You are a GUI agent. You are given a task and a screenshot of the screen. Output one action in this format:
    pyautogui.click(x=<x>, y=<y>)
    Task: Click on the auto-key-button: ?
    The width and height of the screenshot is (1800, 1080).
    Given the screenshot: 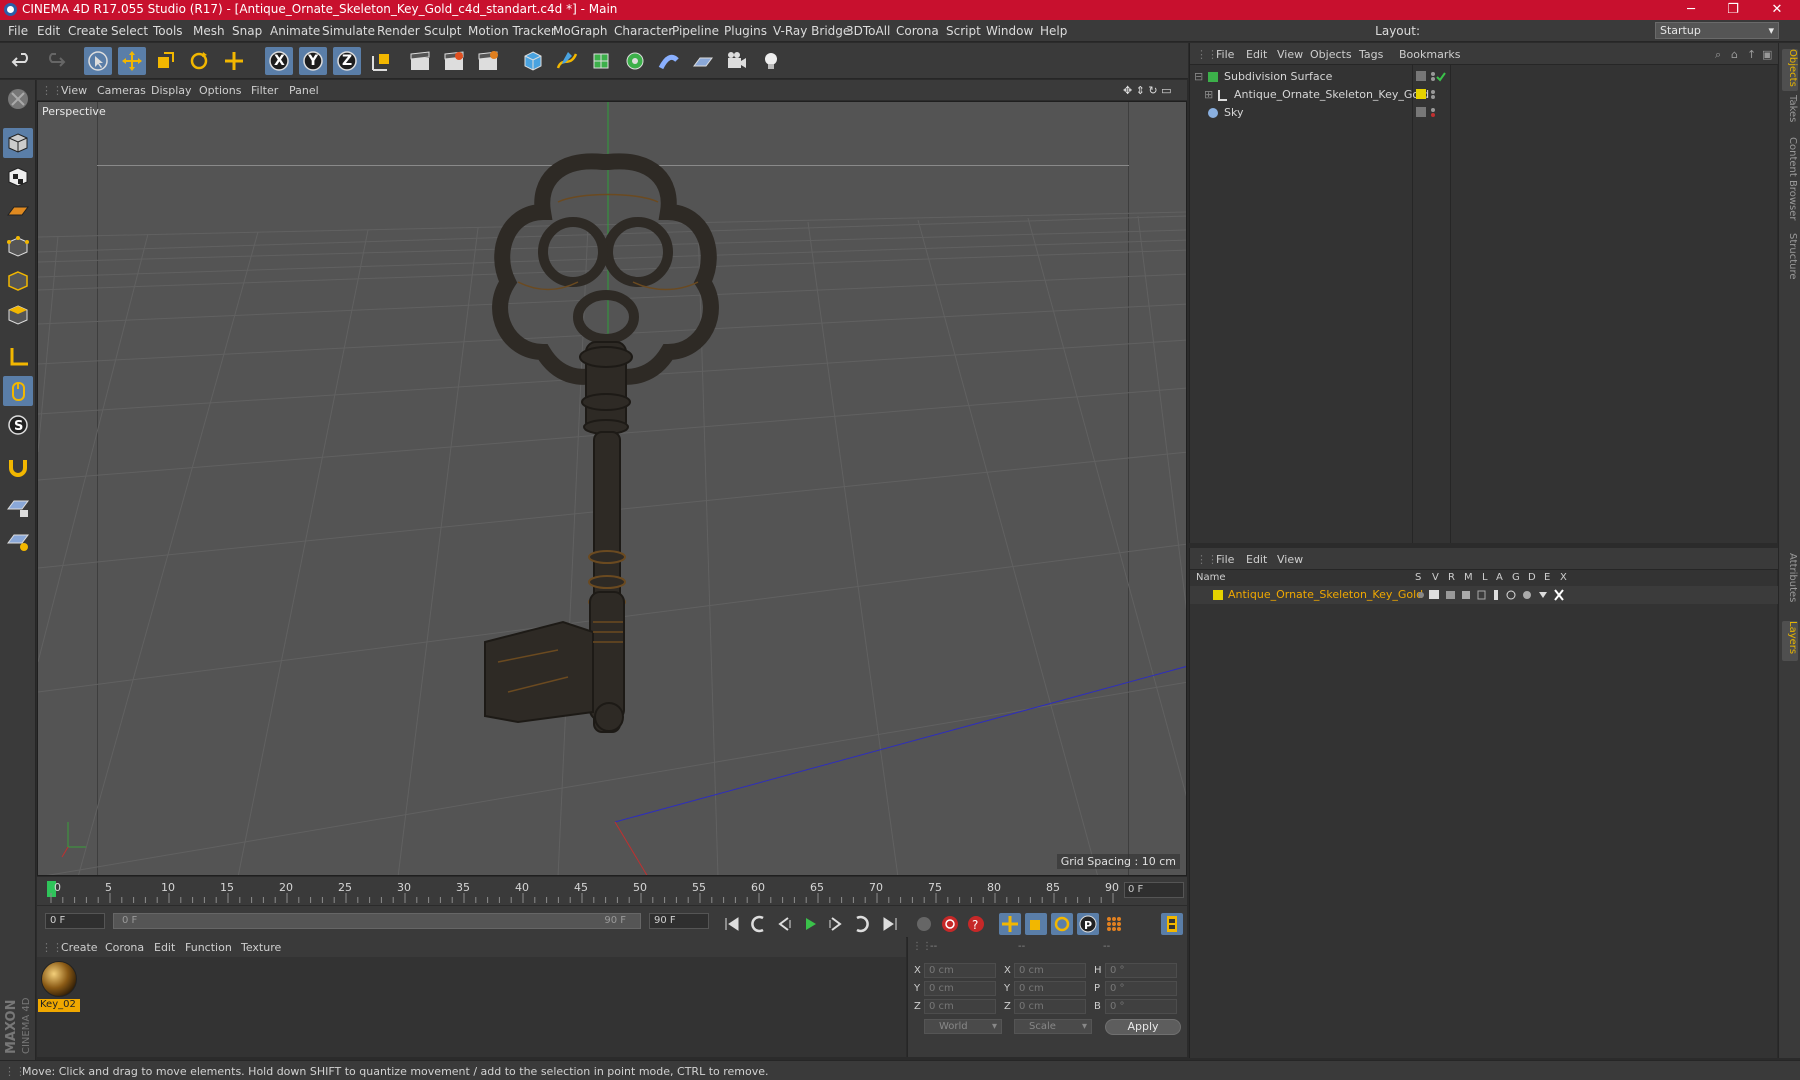 What is the action you would take?
    pyautogui.click(x=976, y=924)
    